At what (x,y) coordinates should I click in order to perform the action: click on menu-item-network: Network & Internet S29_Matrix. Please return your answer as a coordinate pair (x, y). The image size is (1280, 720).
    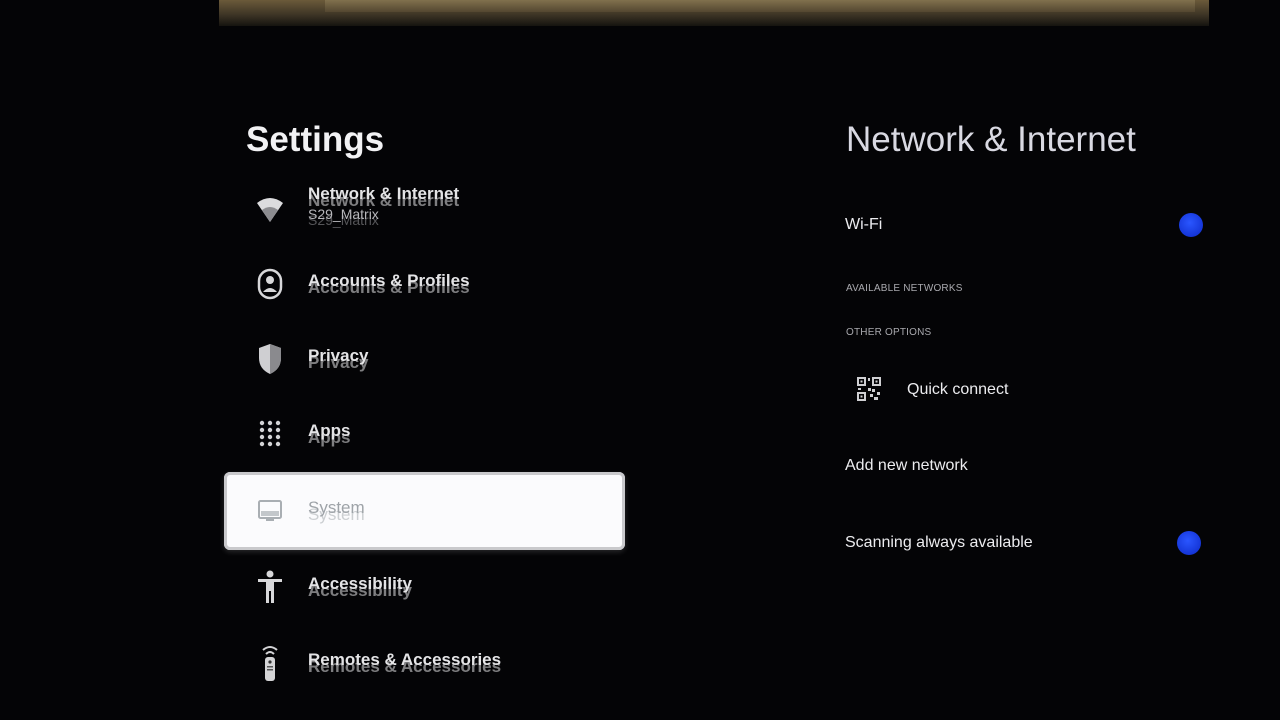
    Looking at the image, I should click on (424, 209).